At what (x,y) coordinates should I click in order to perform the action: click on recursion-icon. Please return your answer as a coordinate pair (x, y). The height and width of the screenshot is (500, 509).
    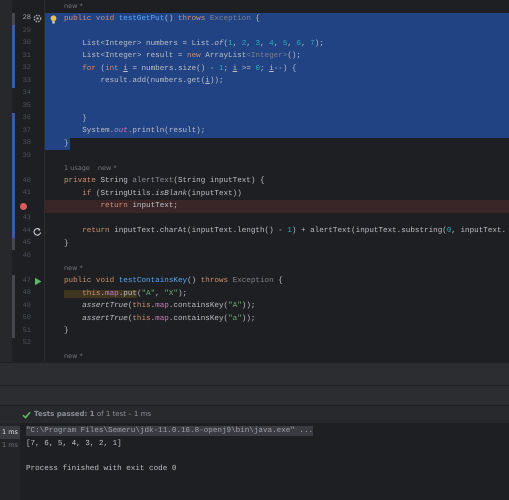
    Looking at the image, I should click on (37, 231).